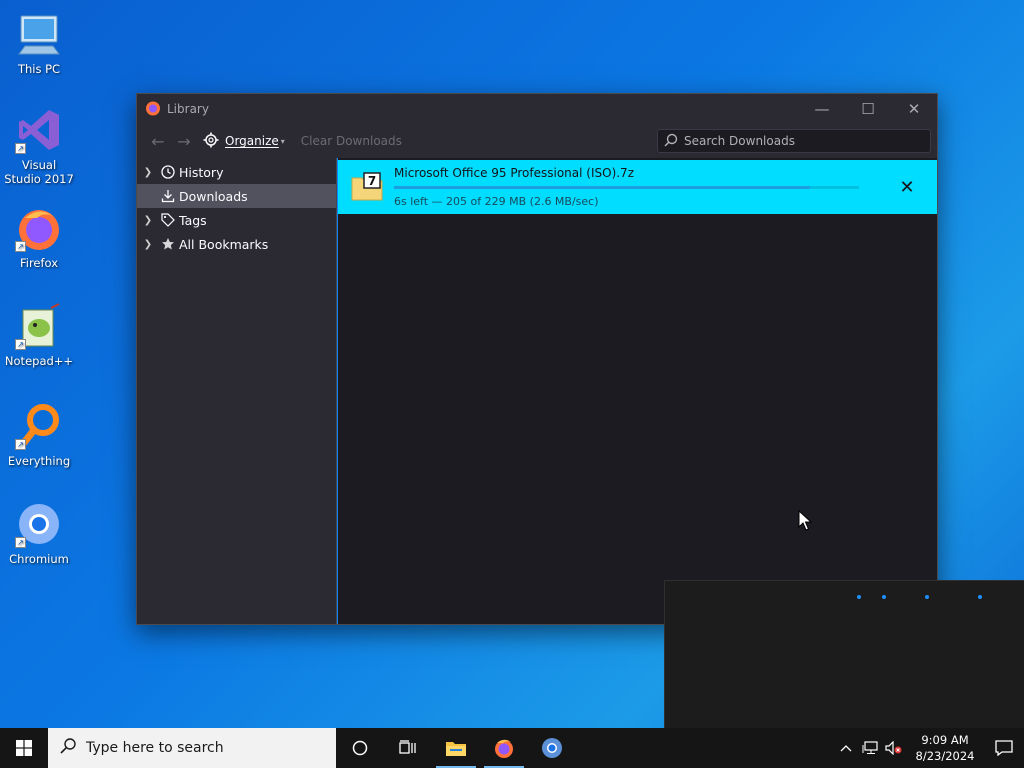  I want to click on task-view-icon, so click(407, 747).